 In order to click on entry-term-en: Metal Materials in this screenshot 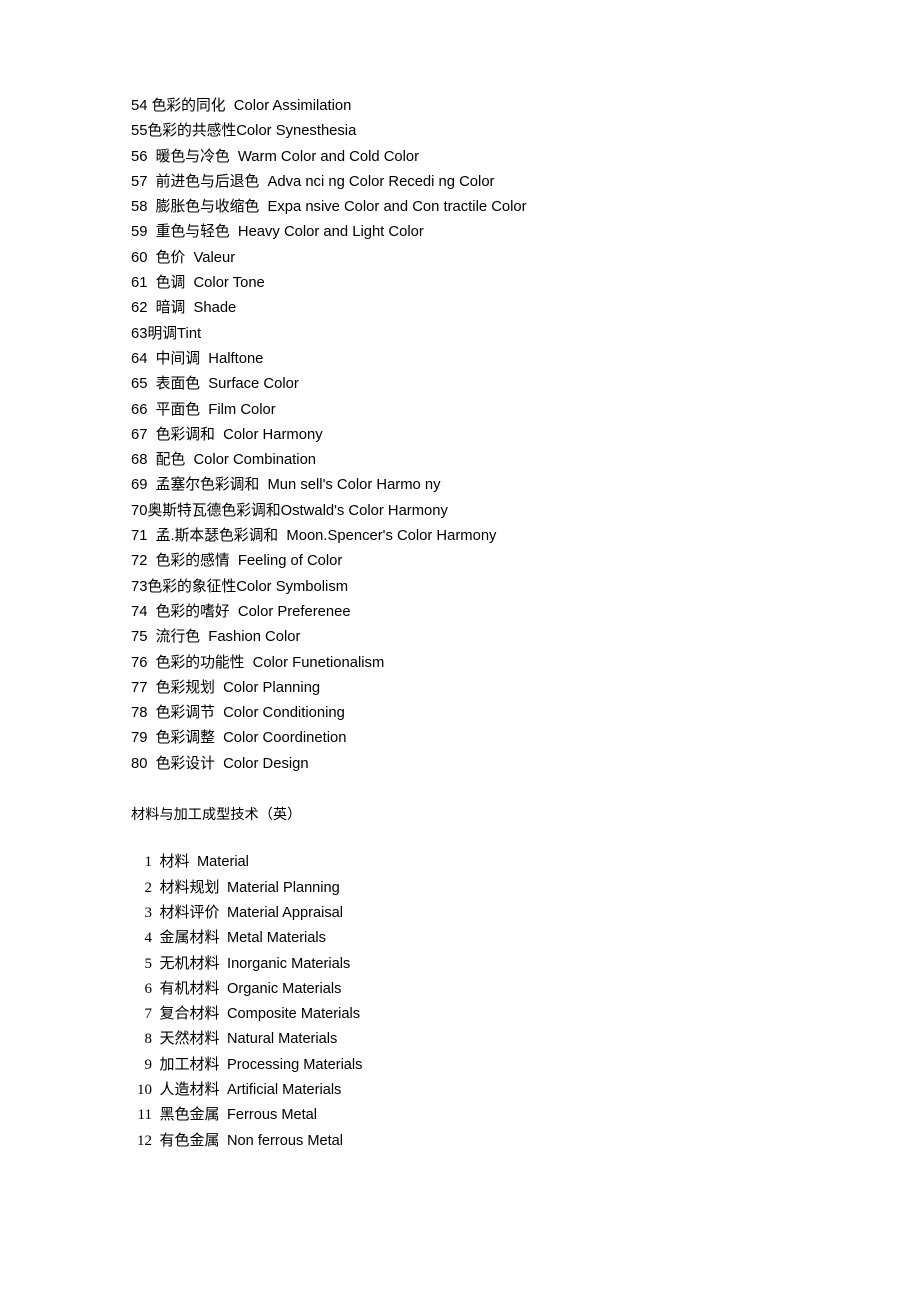, I will do `click(276, 938)`.